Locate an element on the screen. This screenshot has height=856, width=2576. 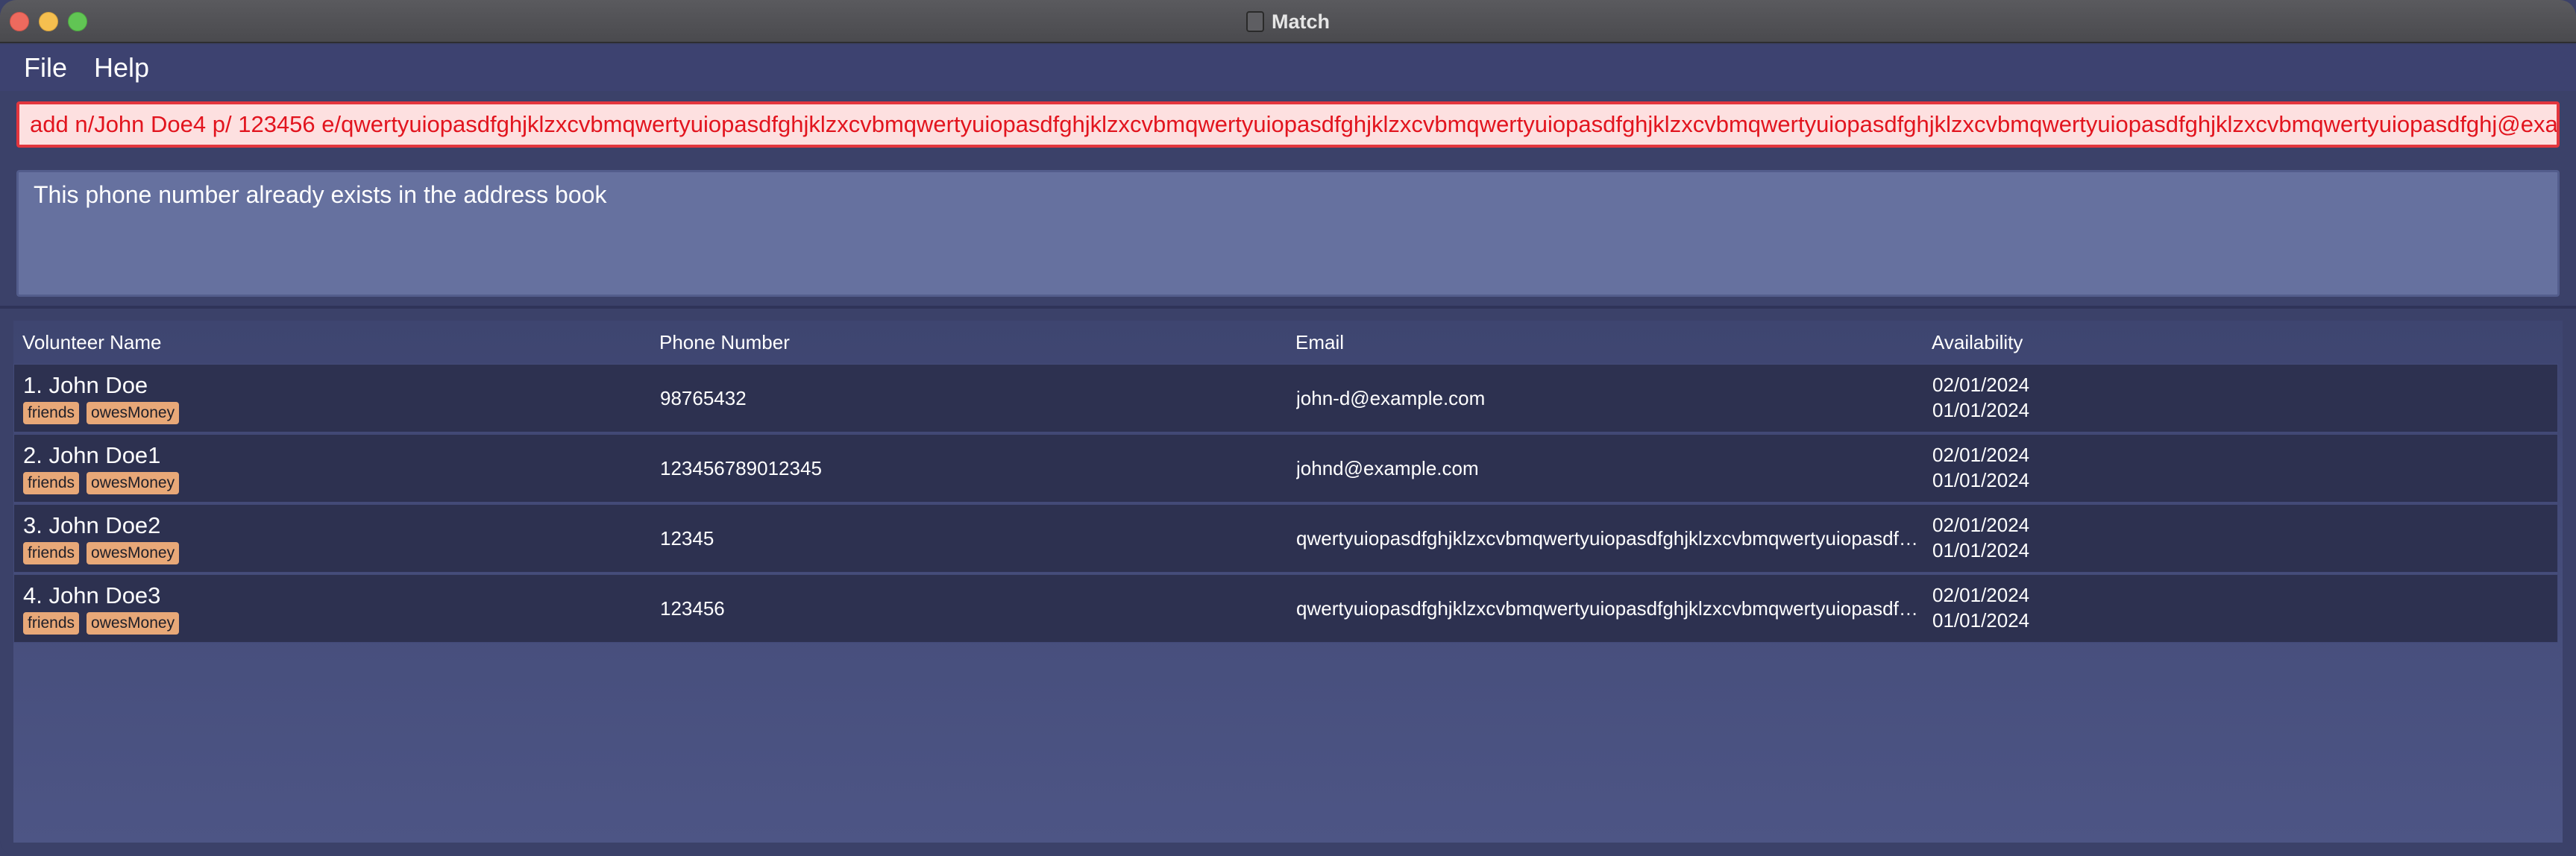
email: john-d@example.com is located at coordinates (1391, 398).